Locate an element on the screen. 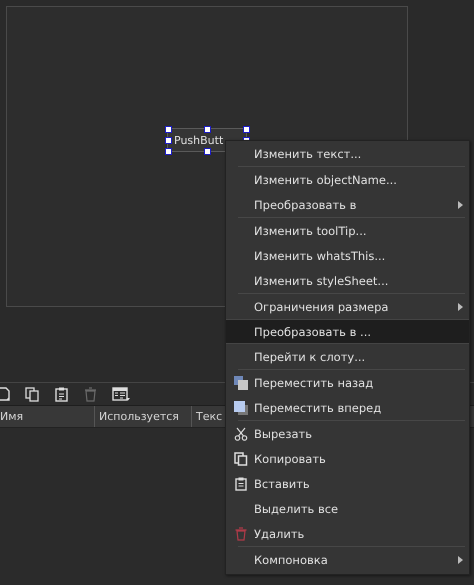 The image size is (474, 585). menu-item: Ограничения размера is located at coordinates (347, 306).